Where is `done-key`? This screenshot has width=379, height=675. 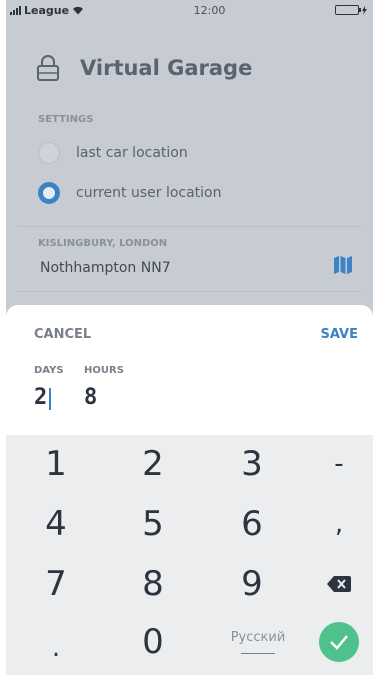
done-key is located at coordinates (334, 642).